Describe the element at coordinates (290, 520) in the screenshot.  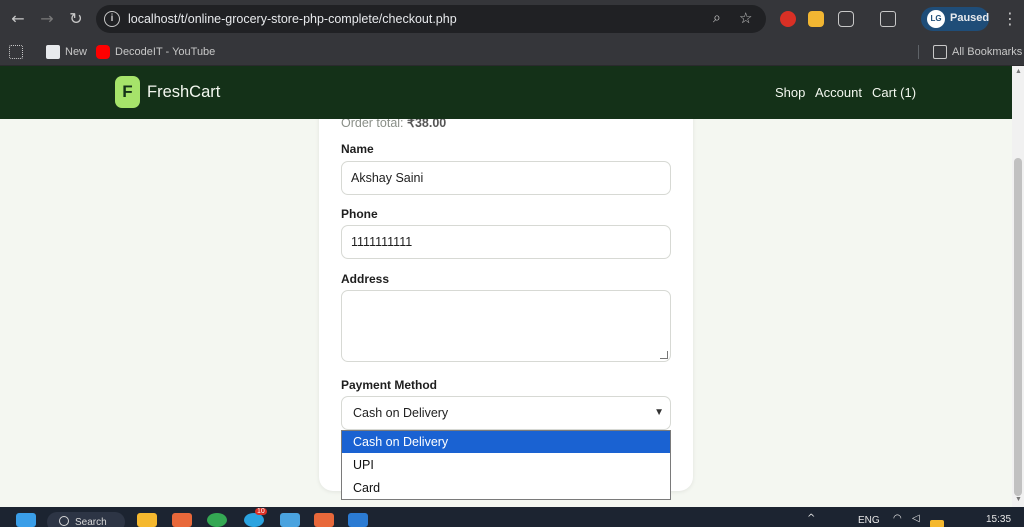
I see `notepad-icon` at that location.